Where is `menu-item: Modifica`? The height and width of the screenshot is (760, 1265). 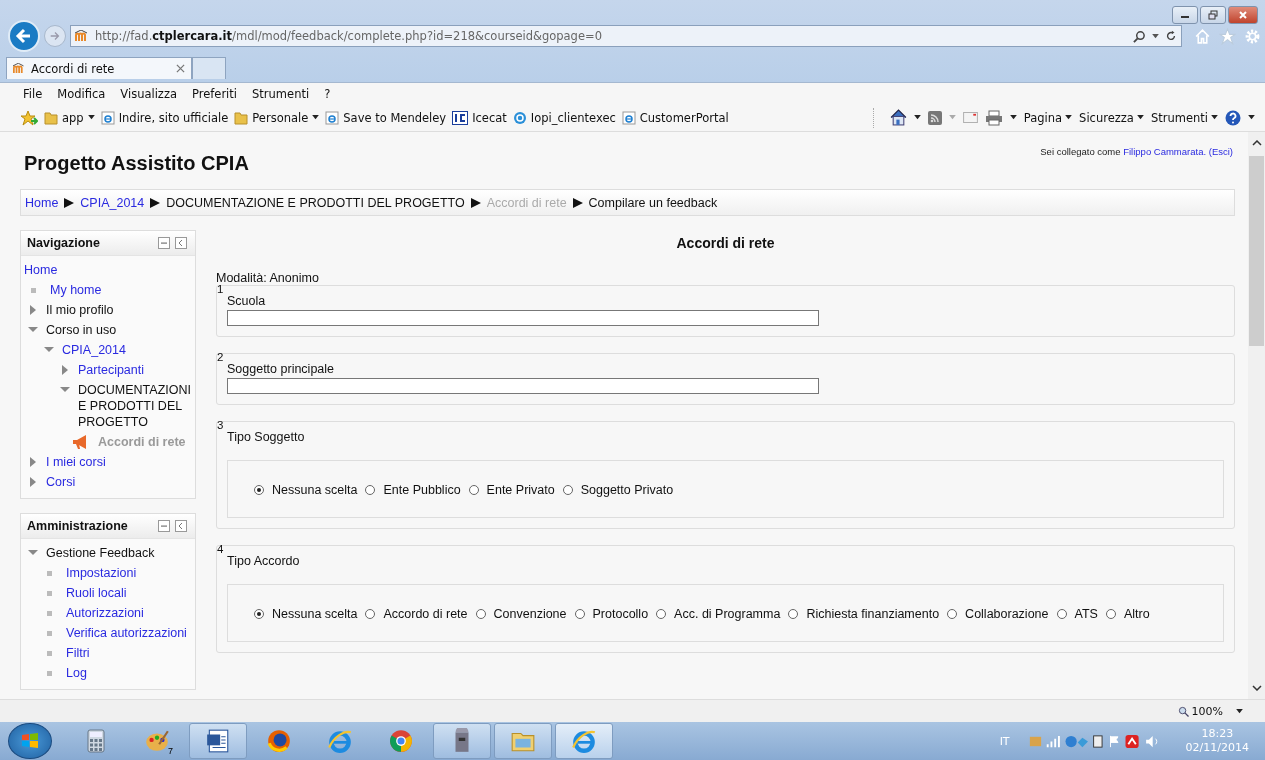 menu-item: Modifica is located at coordinates (81, 93).